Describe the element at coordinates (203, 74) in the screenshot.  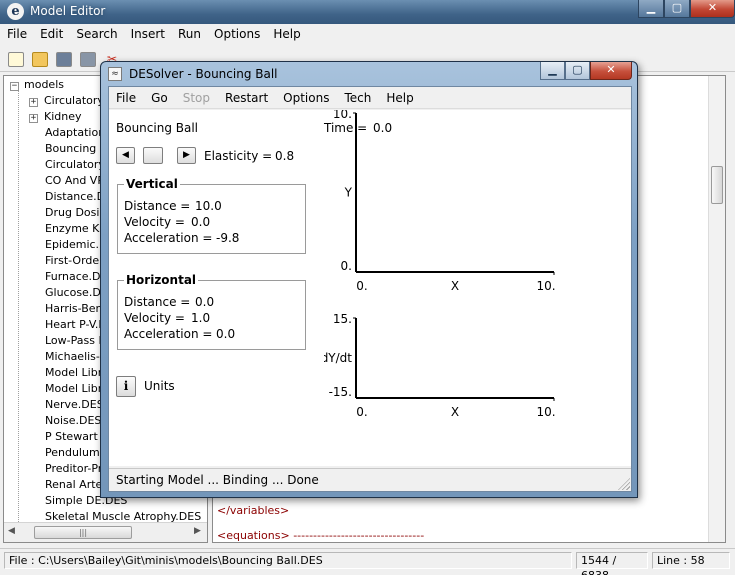
I see `desolver-title: DESolver - Bouncing Ball` at that location.